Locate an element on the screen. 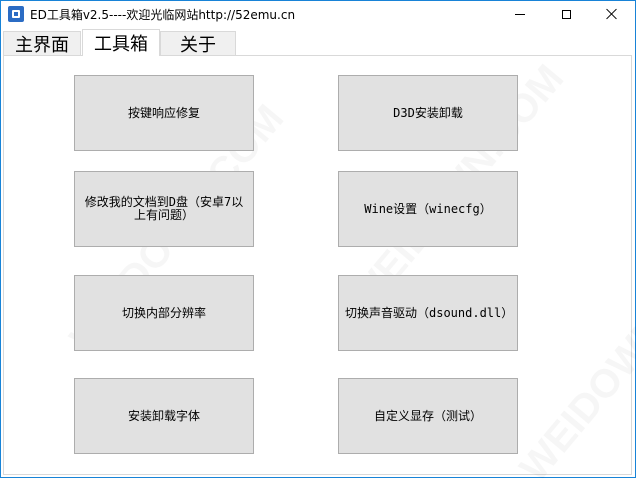 The height and width of the screenshot is (490, 636). title-bar: ED工具箱v2.5----欢迎光临网站http://52emu.cn is located at coordinates (318, 14).